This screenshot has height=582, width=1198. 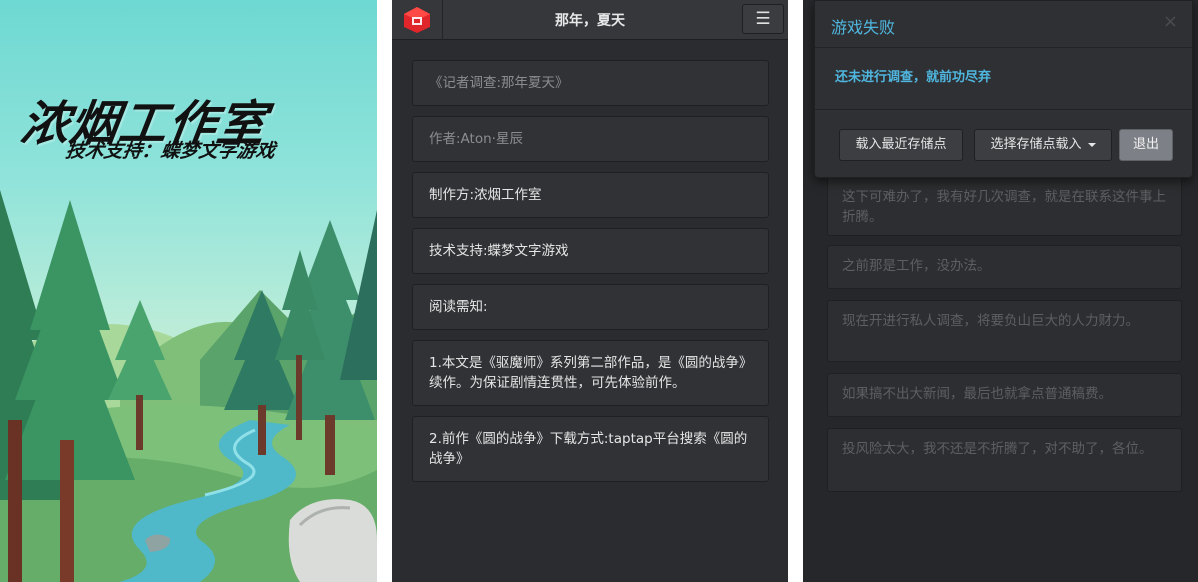 I want to click on background-story-card: 如果搞不出大新闻，最后也就拿点普通稿费。, so click(x=1004, y=395).